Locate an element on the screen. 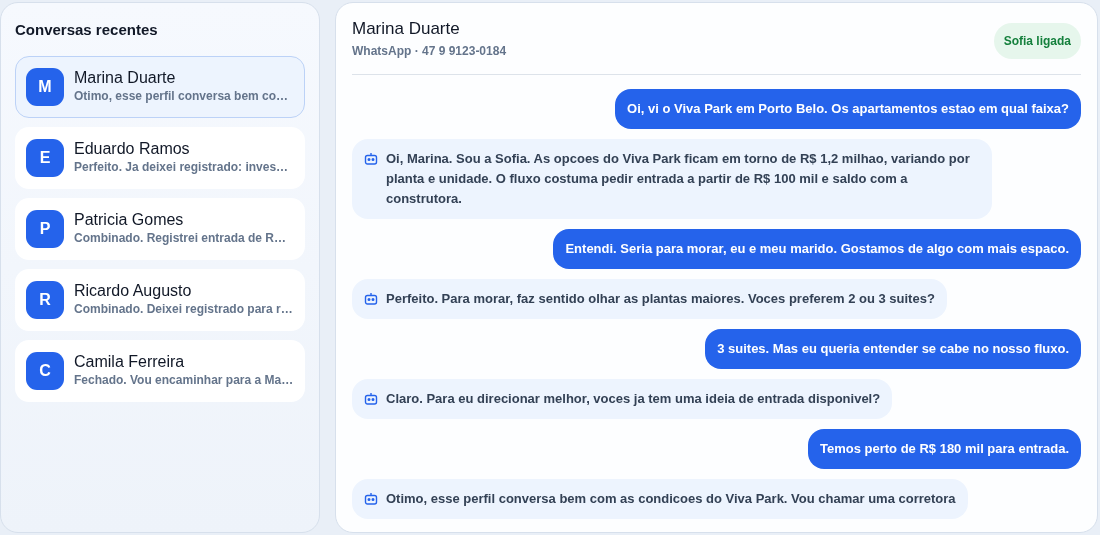  user-message: 3 suites. Mas eu queria entender se cabe no nosso fluxo. is located at coordinates (893, 349).